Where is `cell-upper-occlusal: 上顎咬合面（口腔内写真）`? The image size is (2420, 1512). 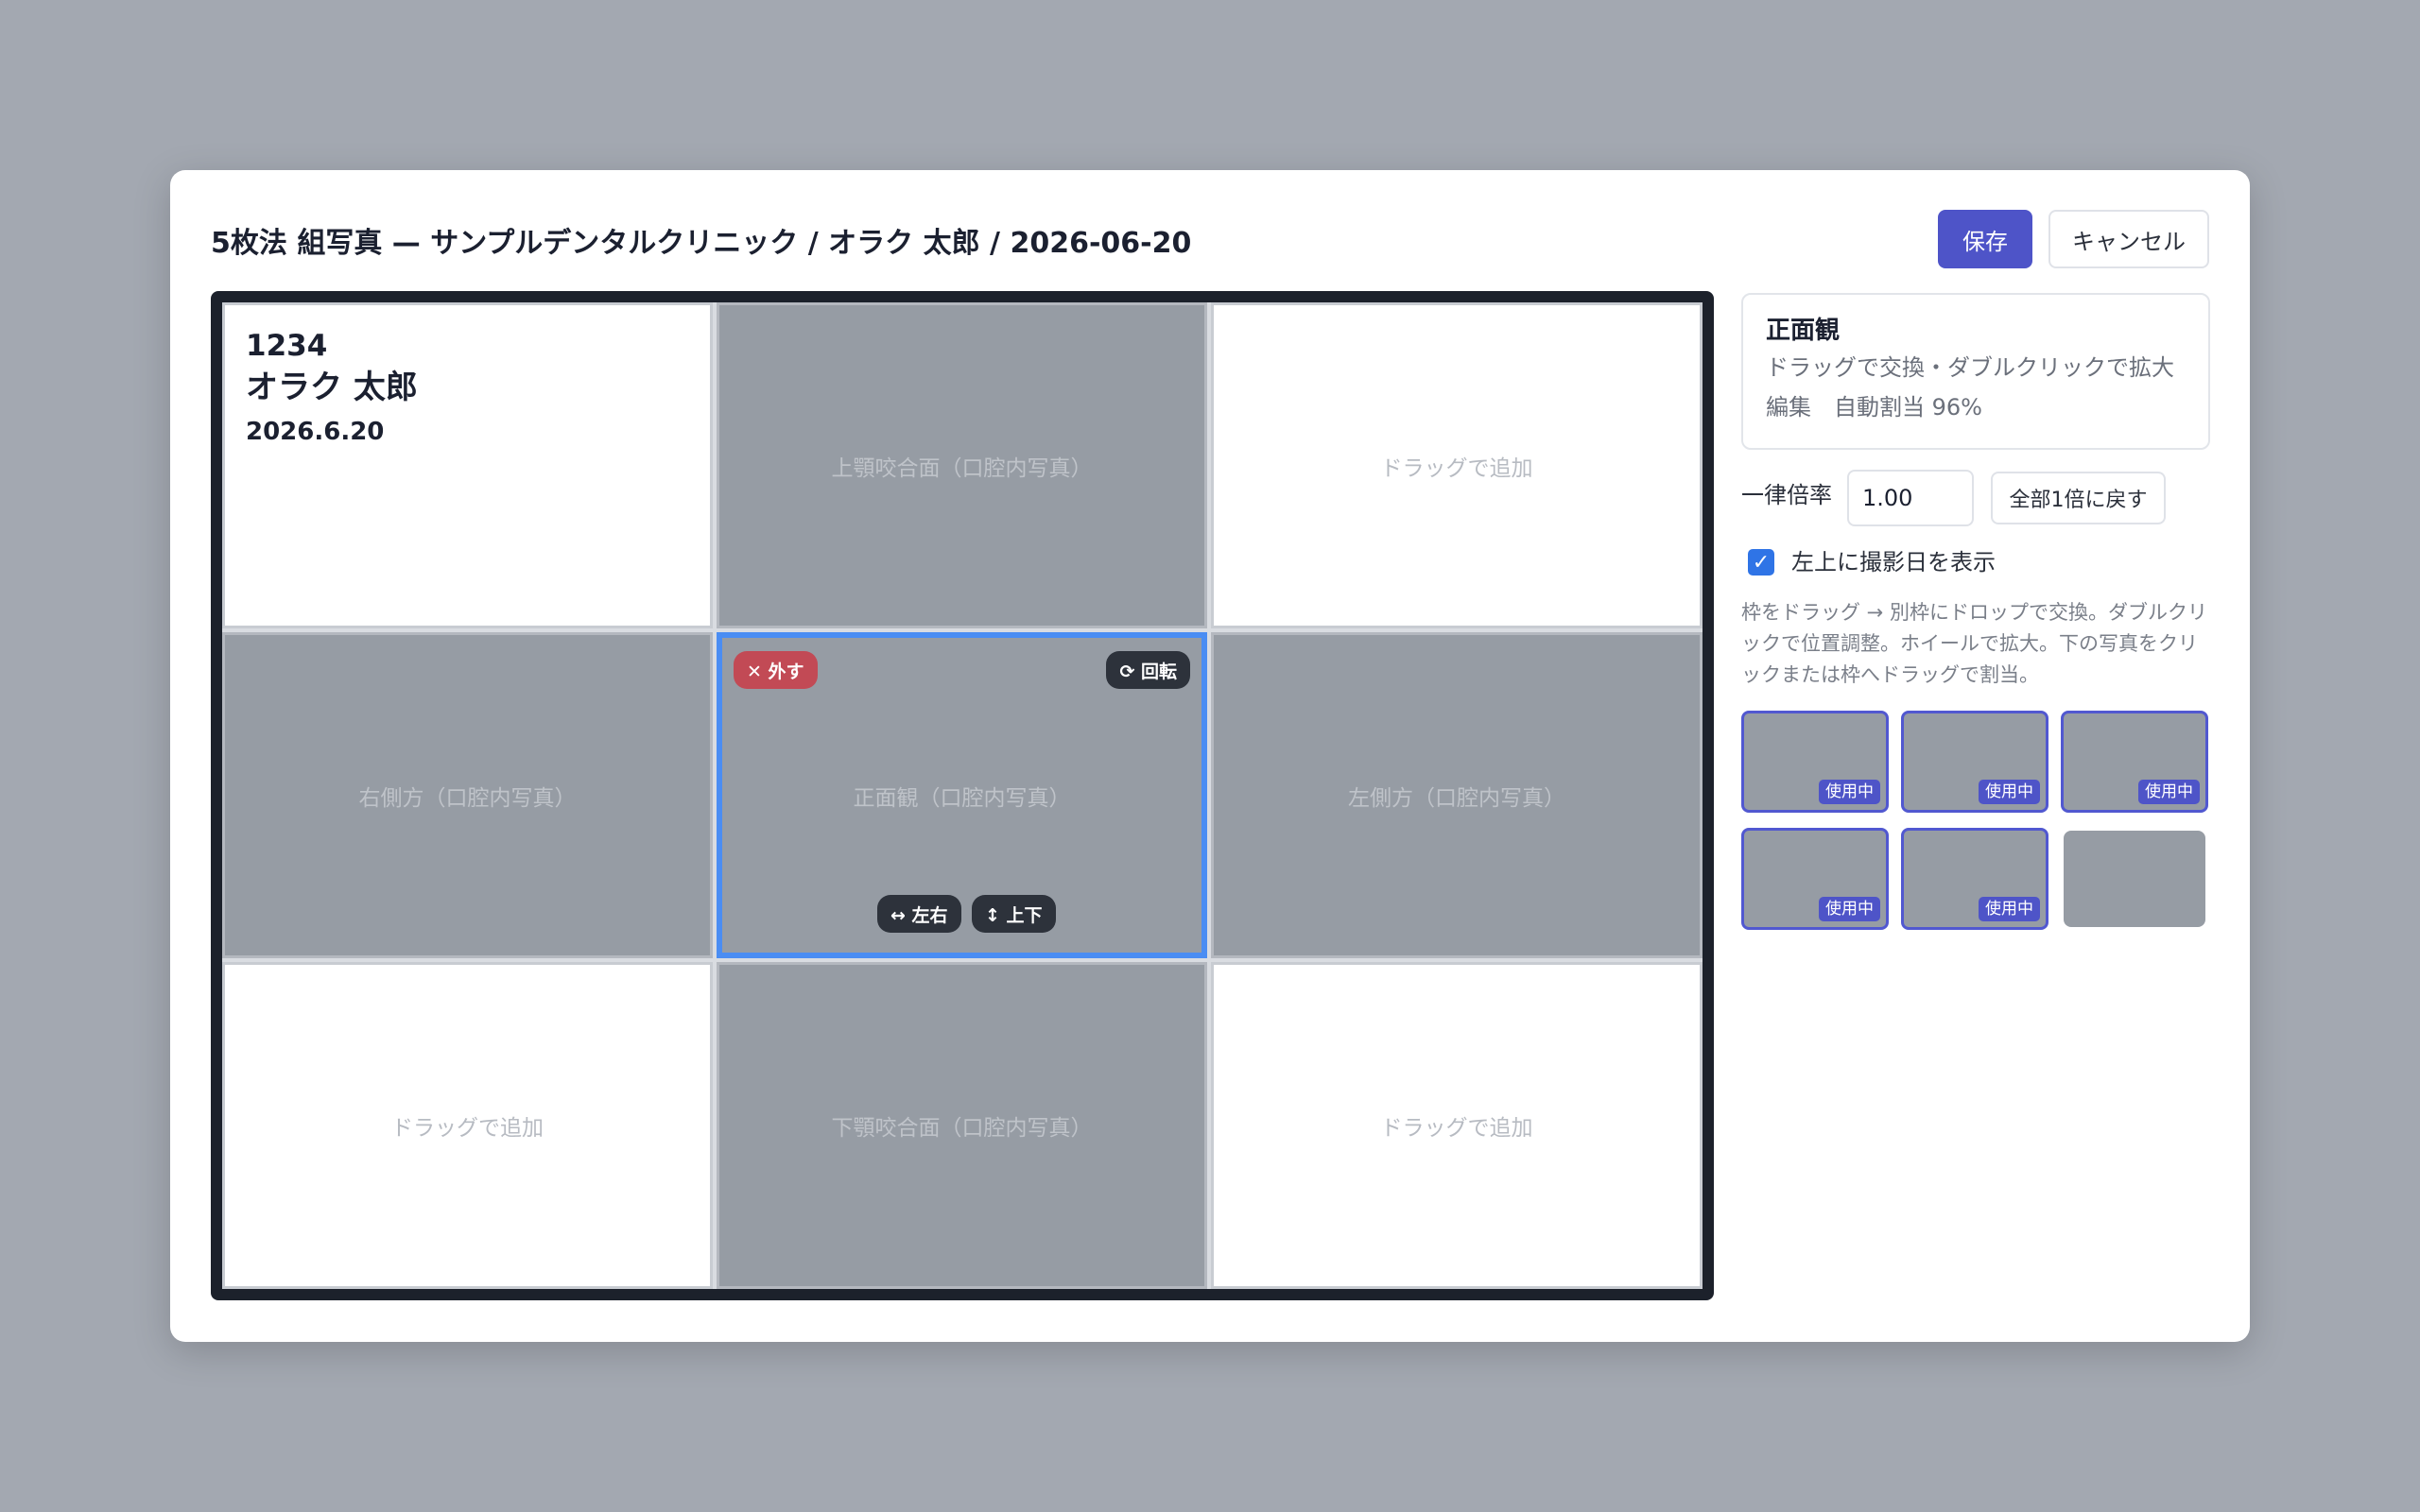 cell-upper-occlusal: 上顎咬合面（口腔内写真） is located at coordinates (962, 465).